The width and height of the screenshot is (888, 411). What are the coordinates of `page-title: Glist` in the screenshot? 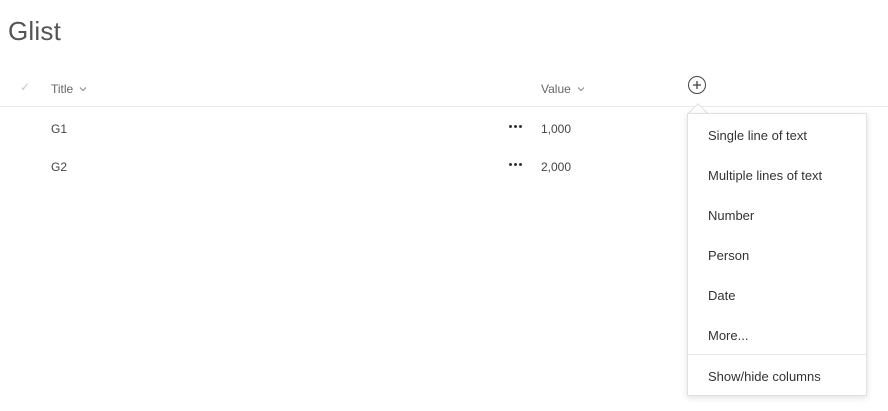 It's located at (34, 31).